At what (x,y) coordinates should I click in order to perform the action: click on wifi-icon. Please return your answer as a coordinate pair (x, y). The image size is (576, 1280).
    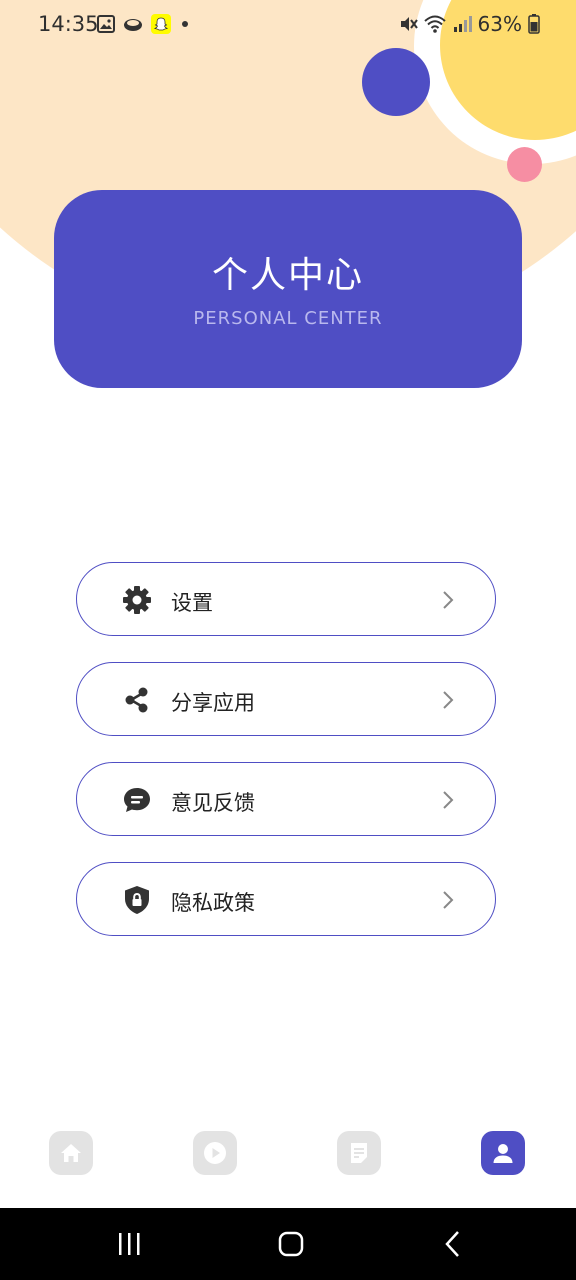
    Looking at the image, I should click on (434, 24).